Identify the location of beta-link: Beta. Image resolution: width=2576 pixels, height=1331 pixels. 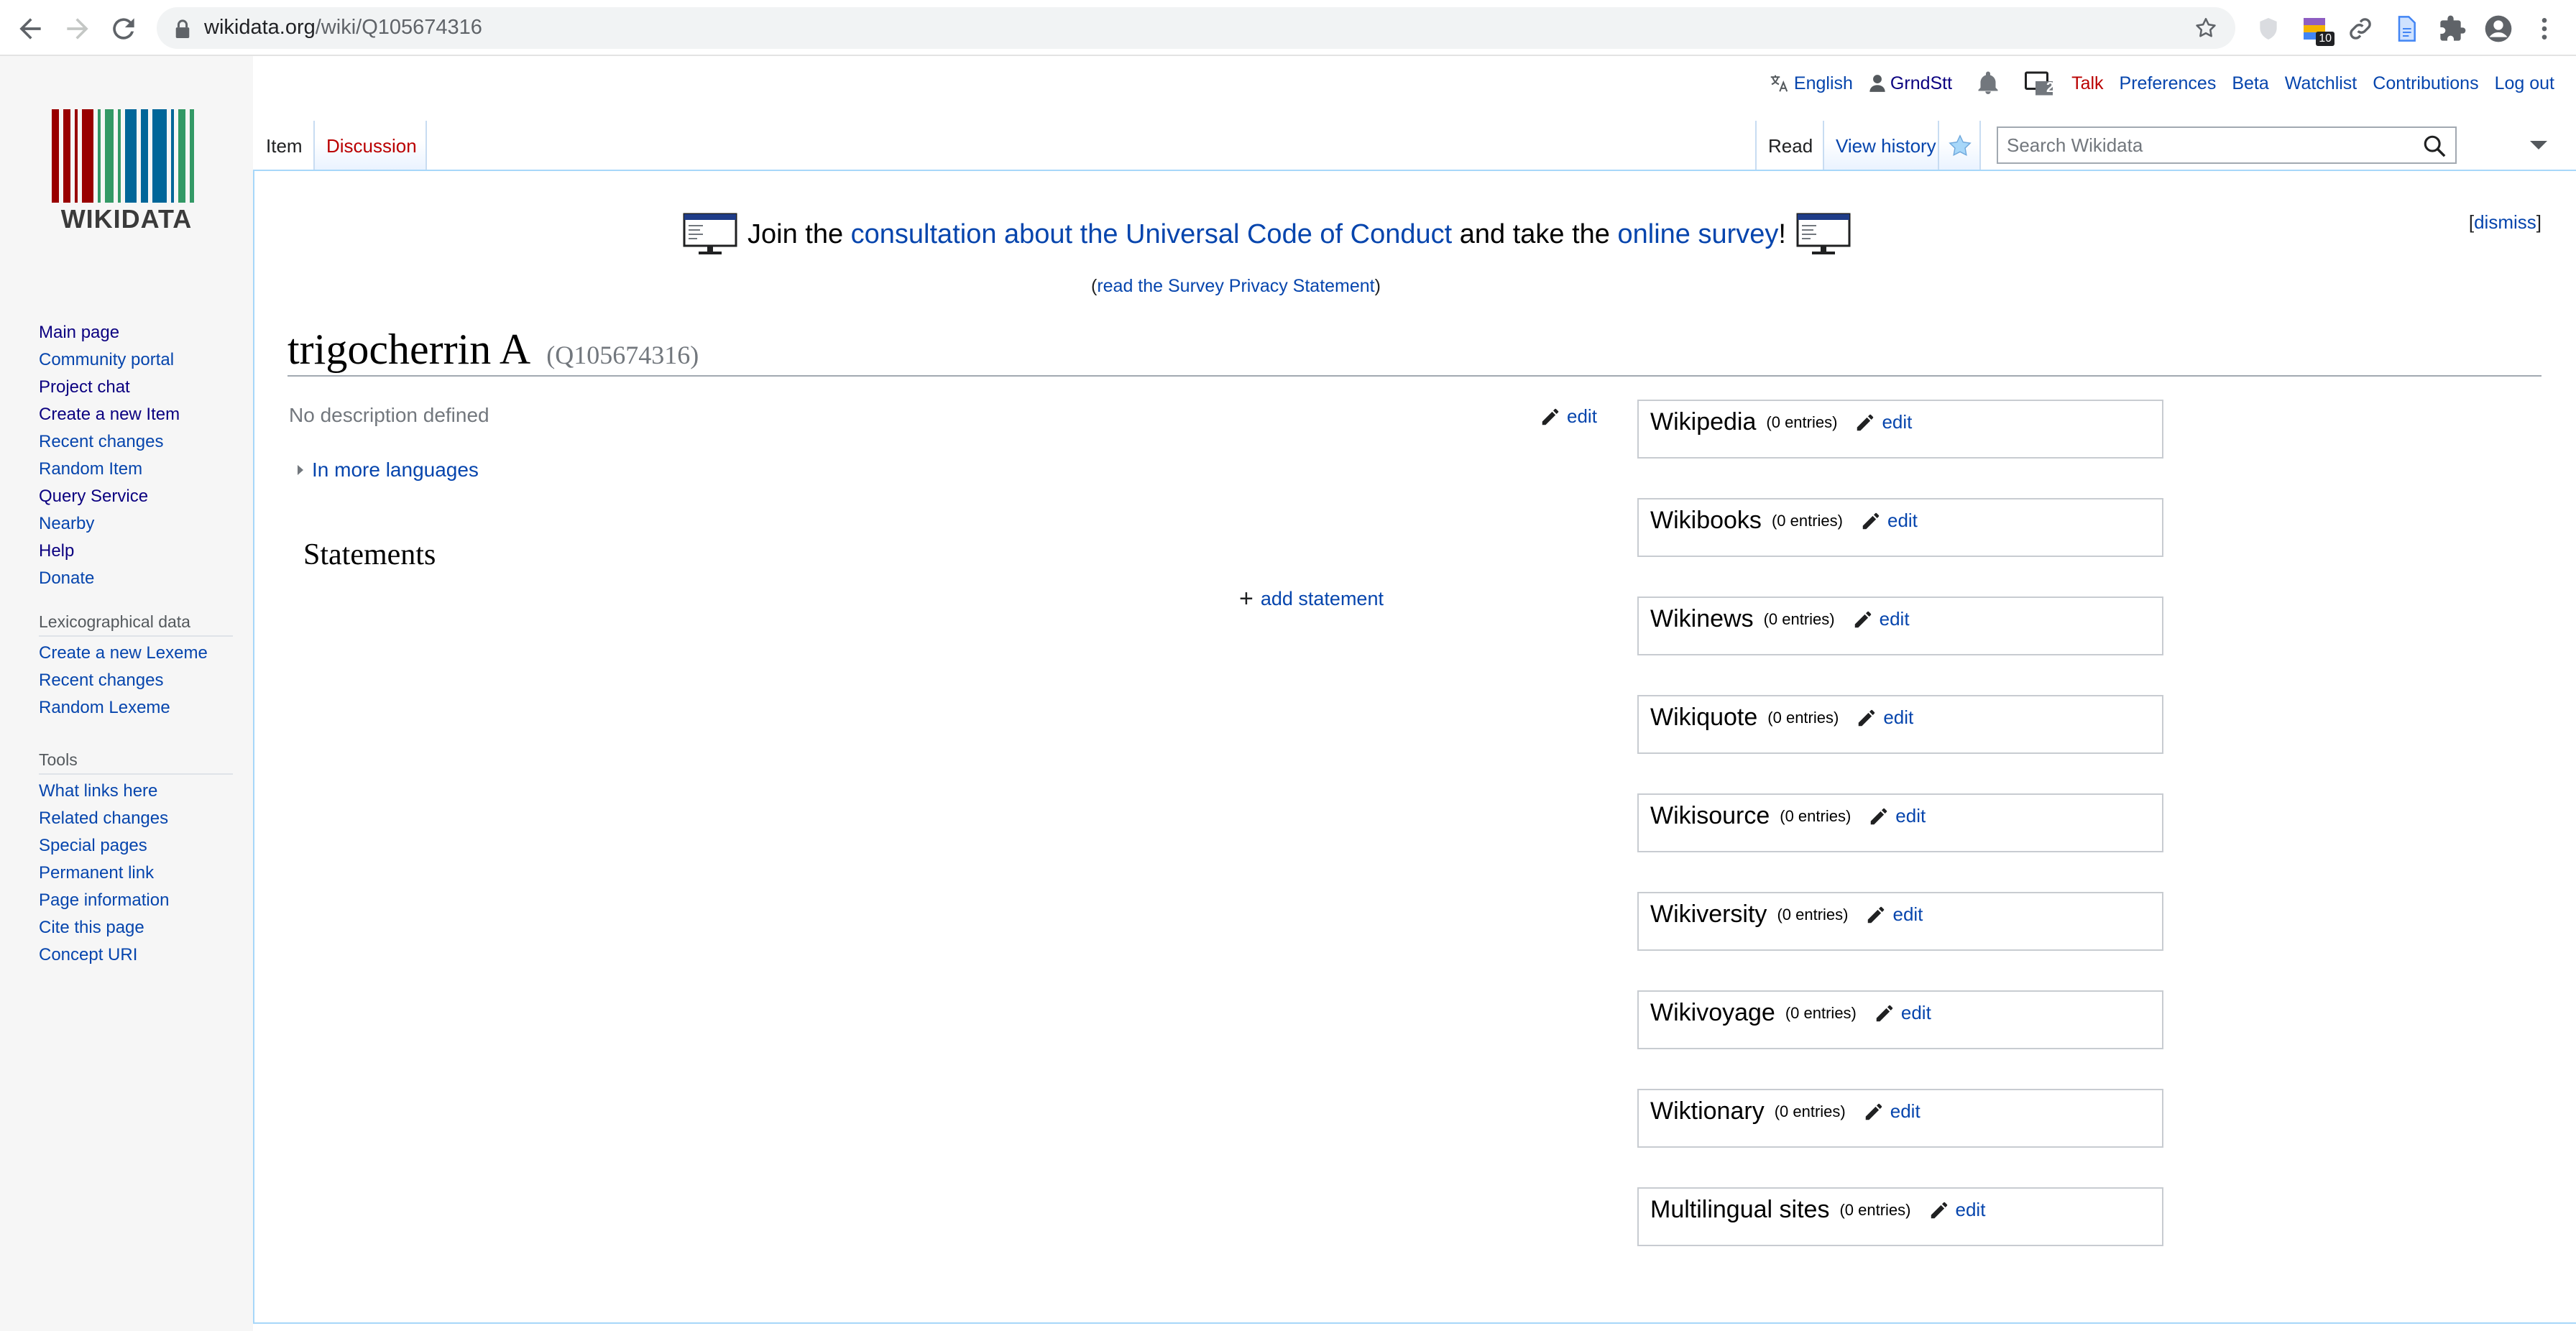
(2250, 83).